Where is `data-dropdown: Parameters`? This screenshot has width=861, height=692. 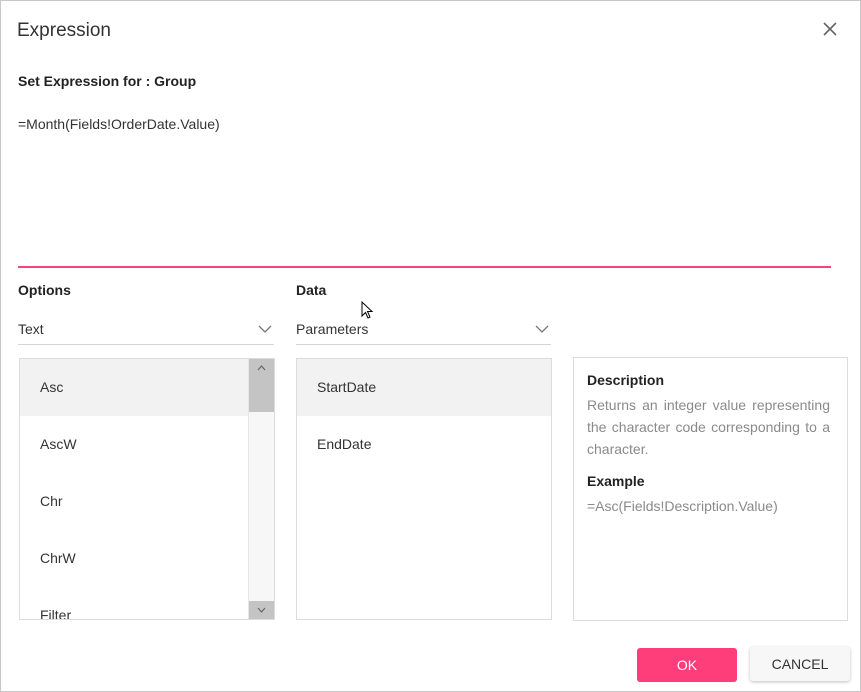 data-dropdown: Parameters is located at coordinates (423, 329).